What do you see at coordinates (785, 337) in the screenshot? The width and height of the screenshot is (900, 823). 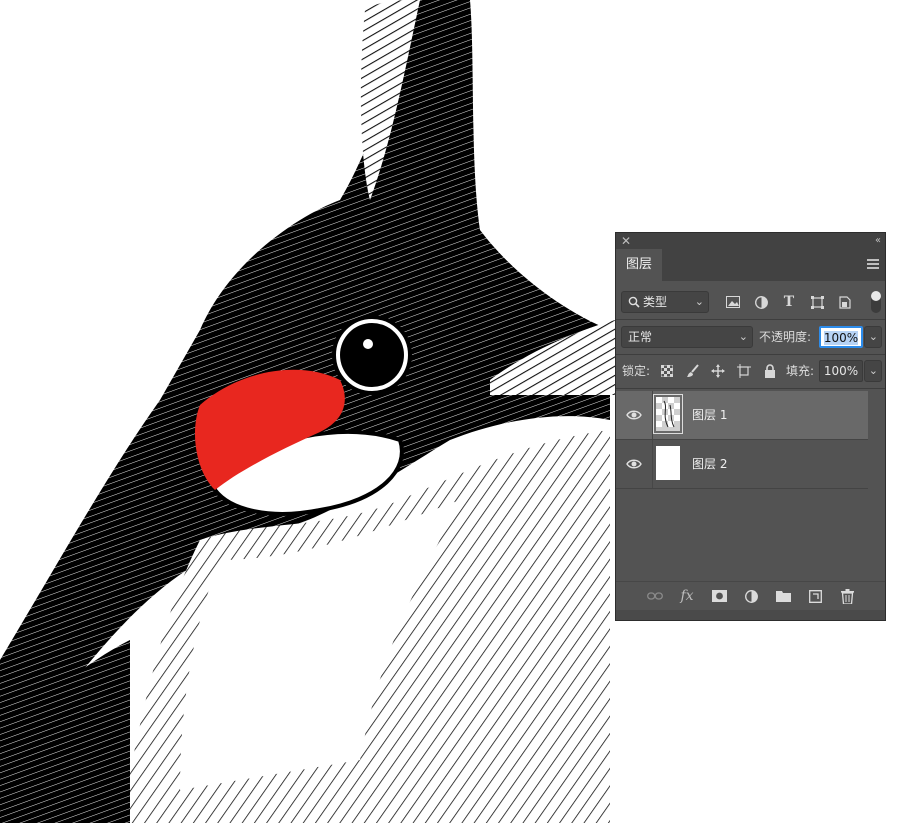 I see `opacity-label: 不透明度:` at bounding box center [785, 337].